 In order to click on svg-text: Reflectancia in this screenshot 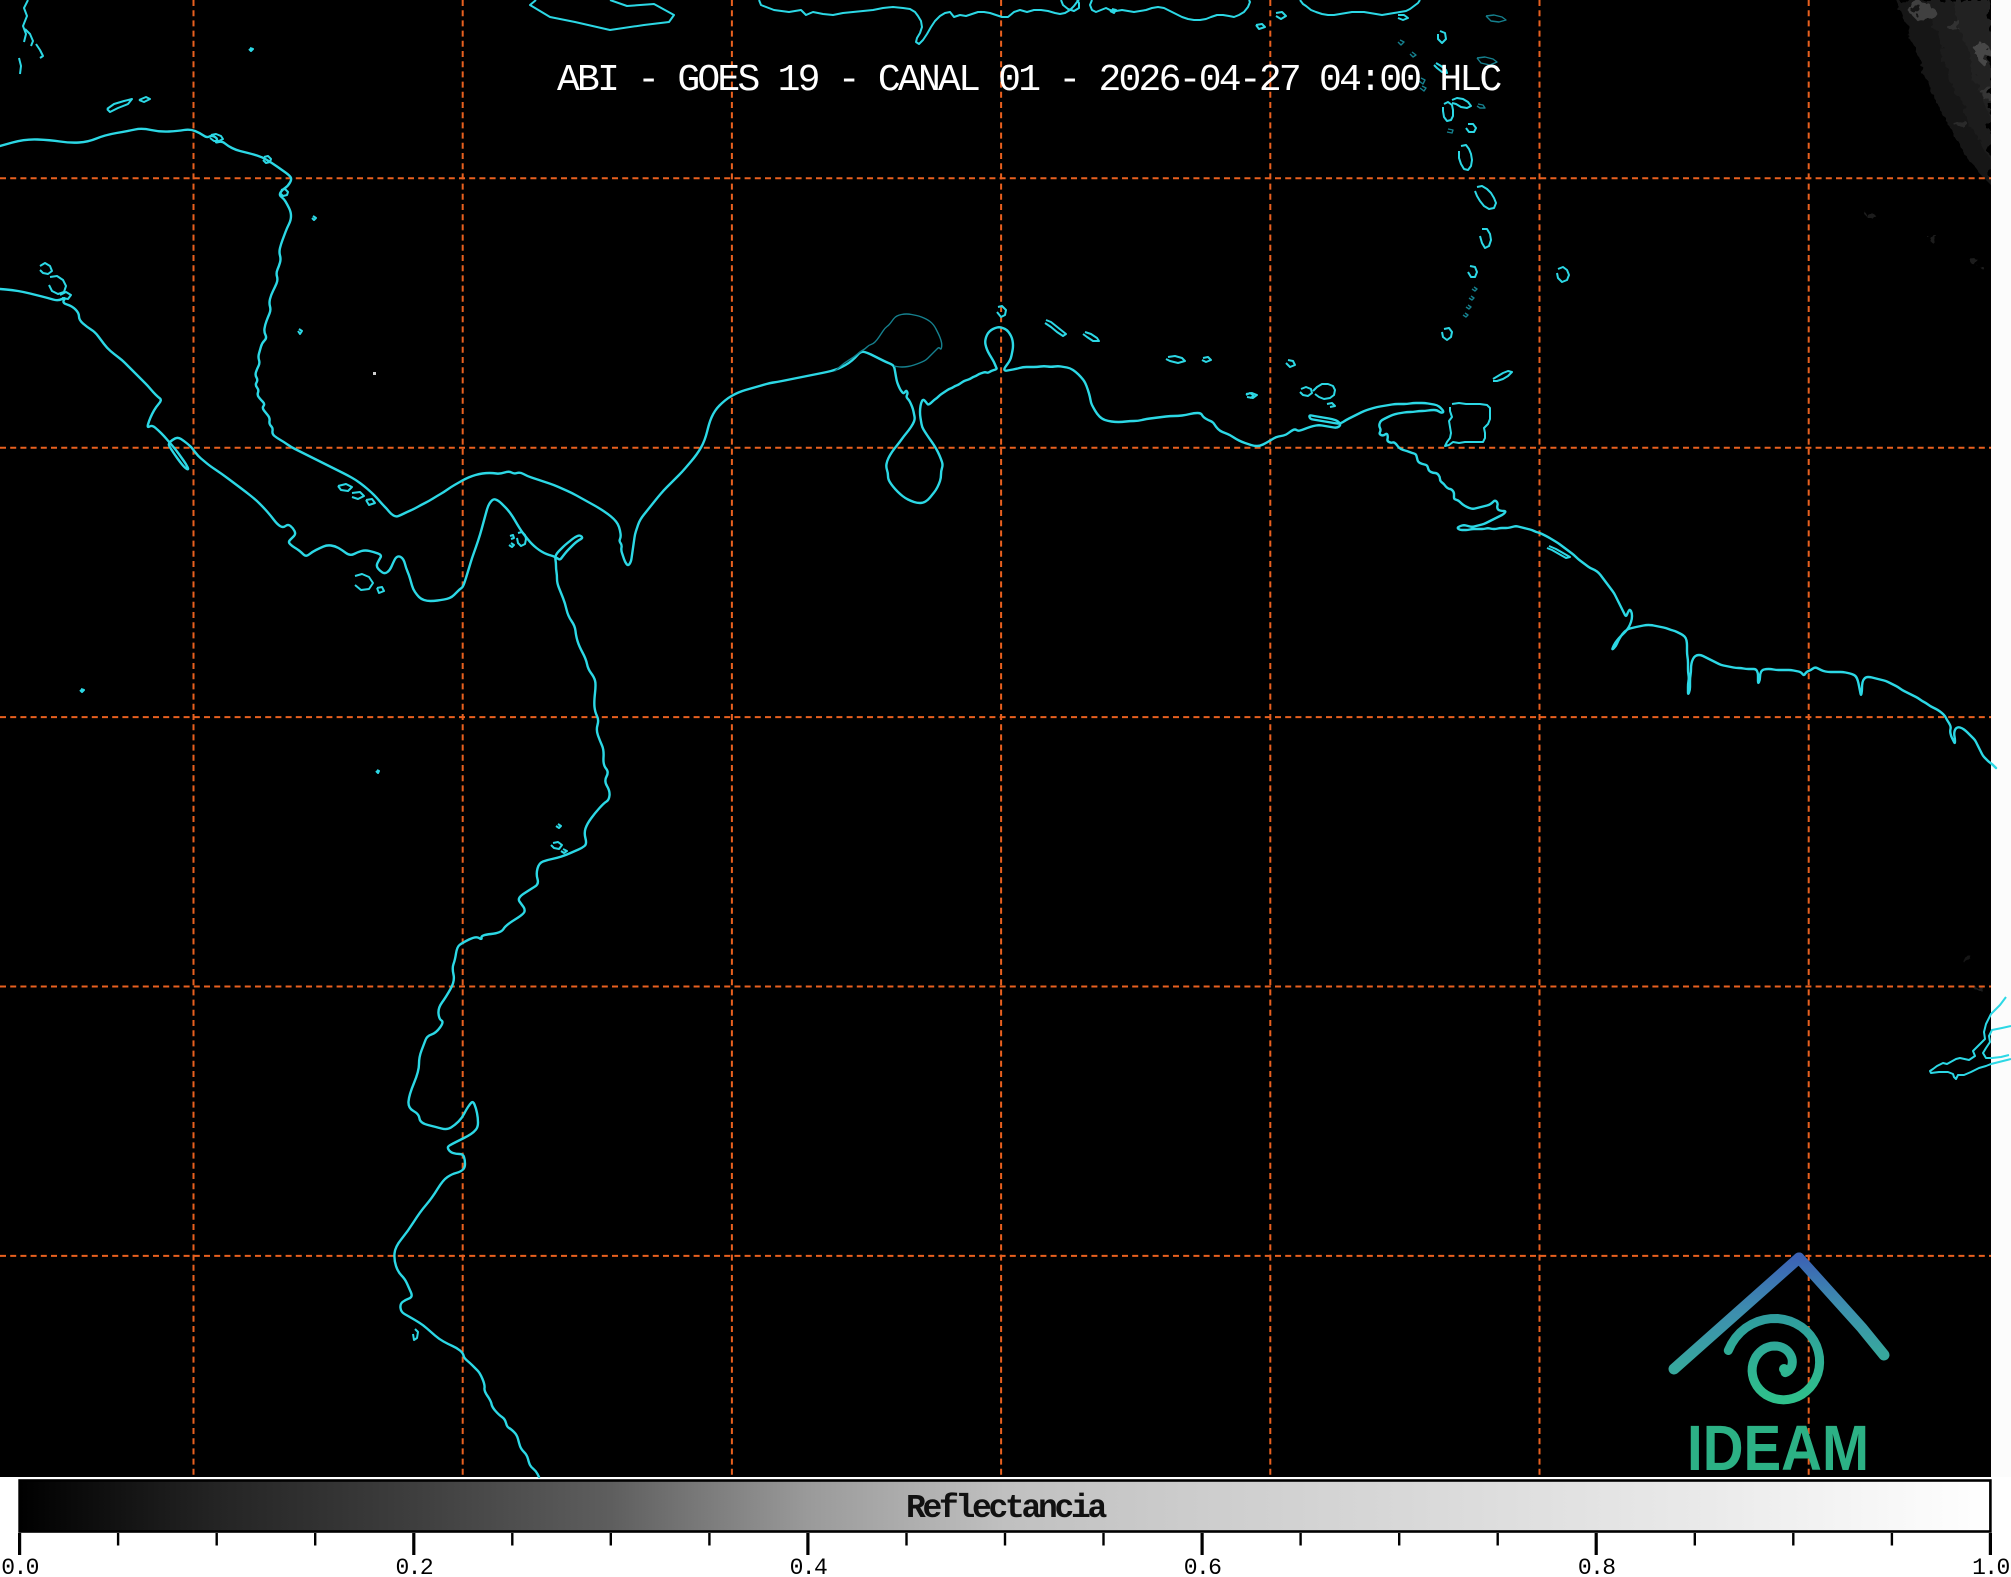, I will do `click(1006, 1508)`.